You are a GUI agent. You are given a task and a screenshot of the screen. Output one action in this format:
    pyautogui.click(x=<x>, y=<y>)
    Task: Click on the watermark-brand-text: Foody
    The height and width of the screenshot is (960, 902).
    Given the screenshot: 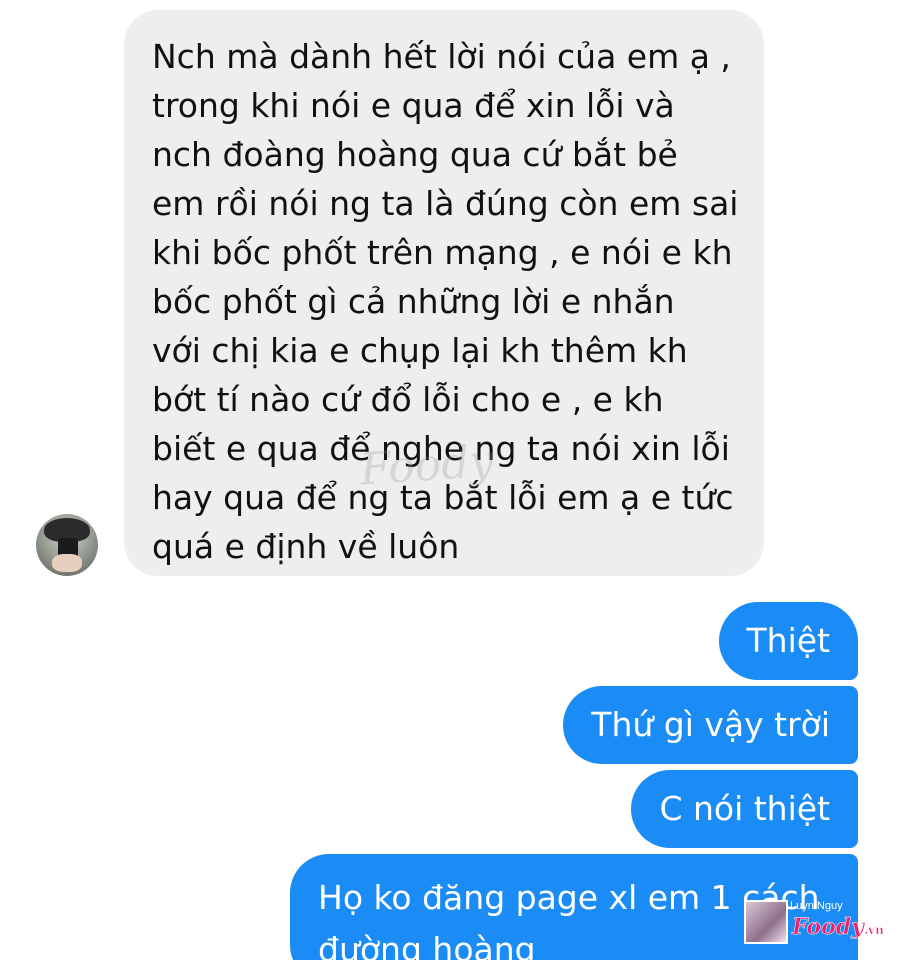 What is the action you would take?
    pyautogui.click(x=828, y=927)
    